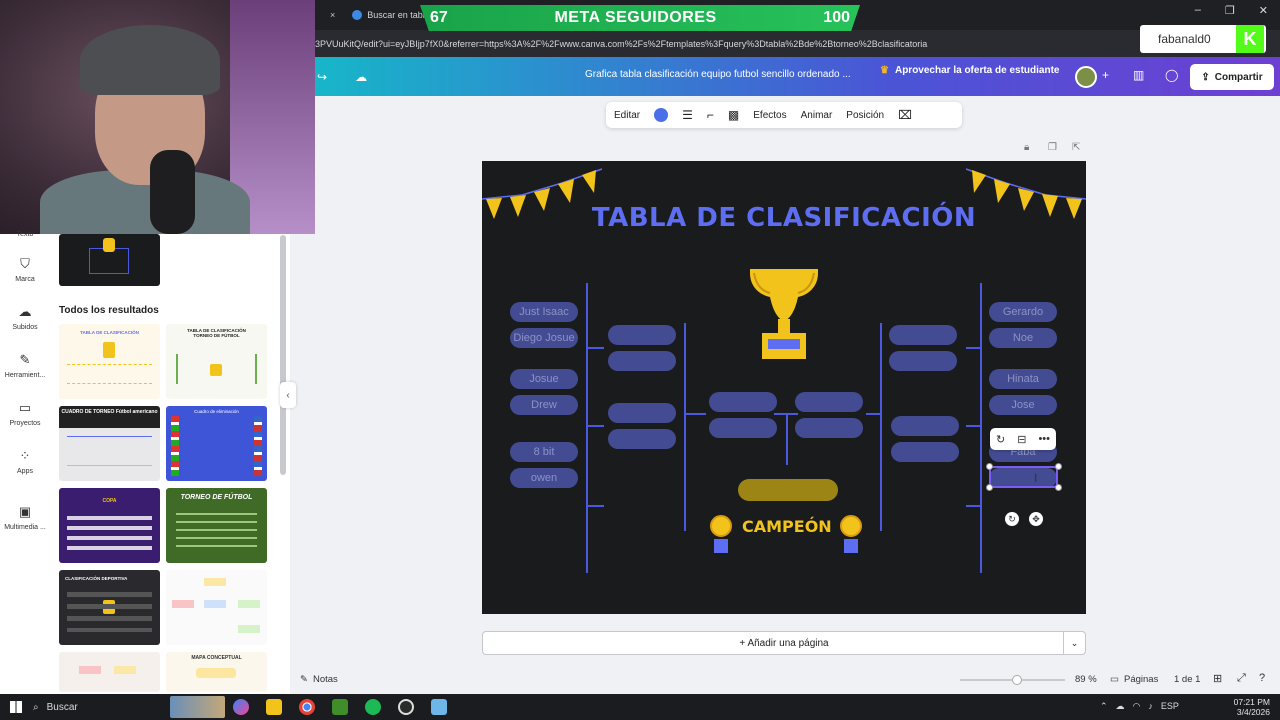 This screenshot has height=720, width=1280. What do you see at coordinates (1230, 10) in the screenshot?
I see `maximize-icon: ❐` at bounding box center [1230, 10].